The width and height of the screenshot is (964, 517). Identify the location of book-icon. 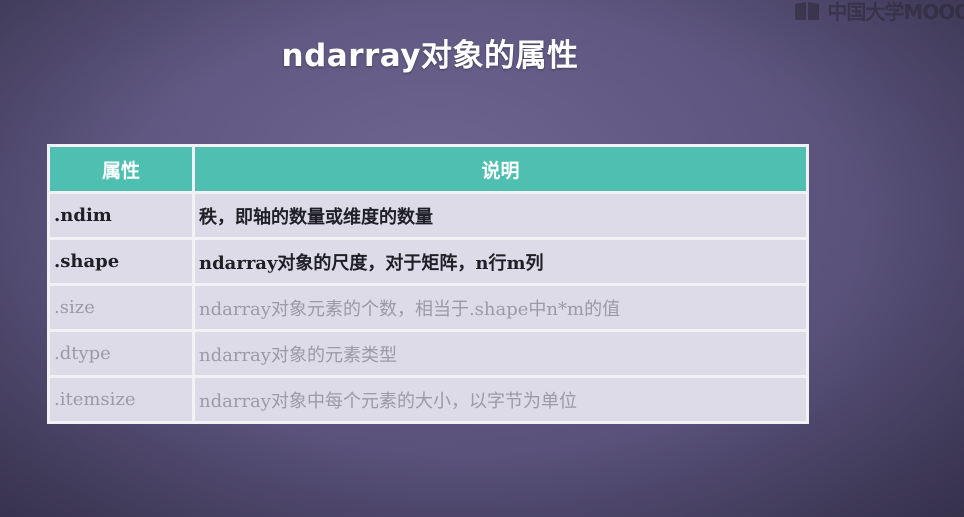
(807, 11).